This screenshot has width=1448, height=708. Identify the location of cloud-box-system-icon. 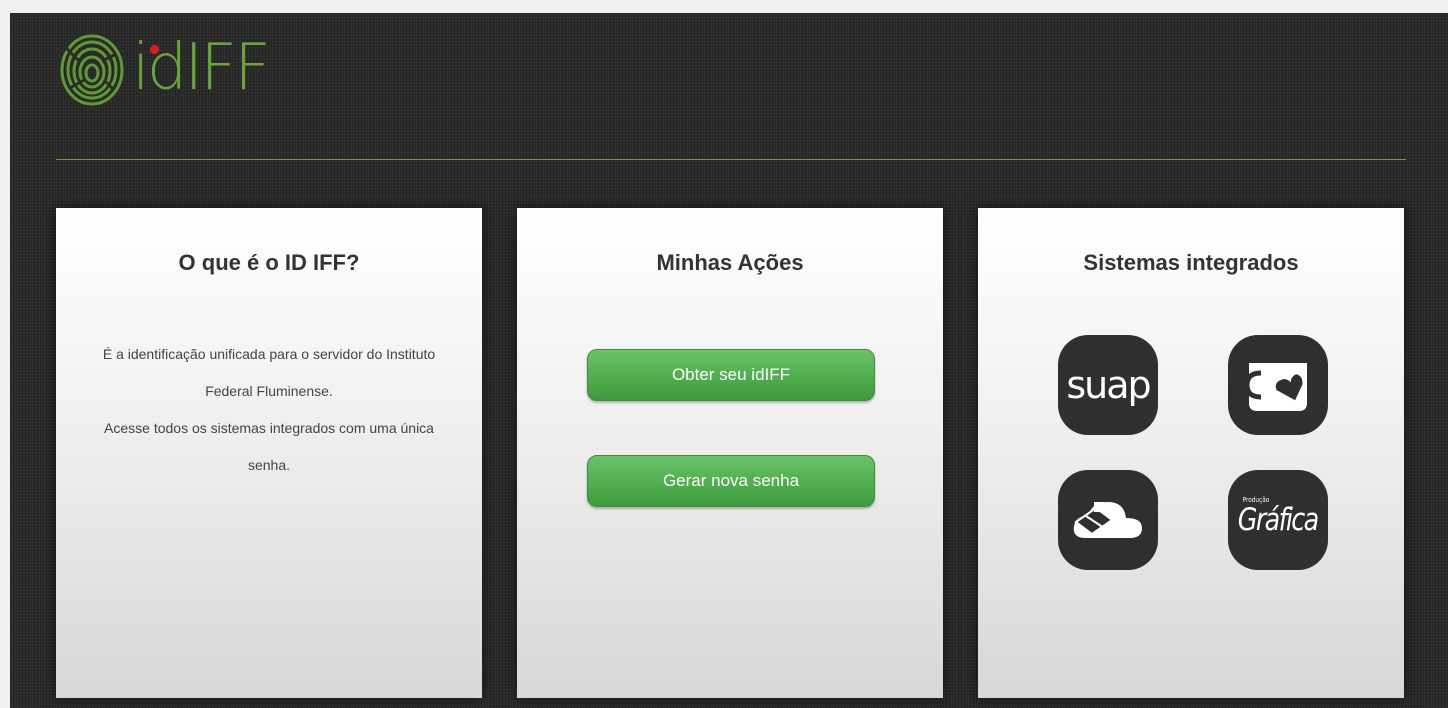
(1108, 520).